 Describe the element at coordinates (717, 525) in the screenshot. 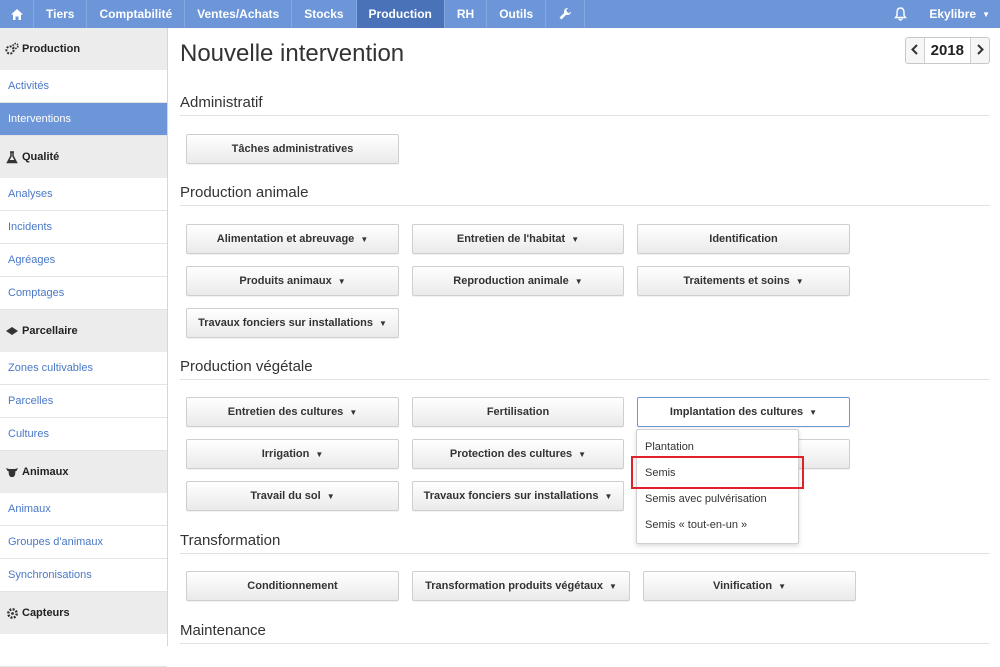

I see `menu-item-semis-tout-en-un: Semis « tout-en-un »` at that location.